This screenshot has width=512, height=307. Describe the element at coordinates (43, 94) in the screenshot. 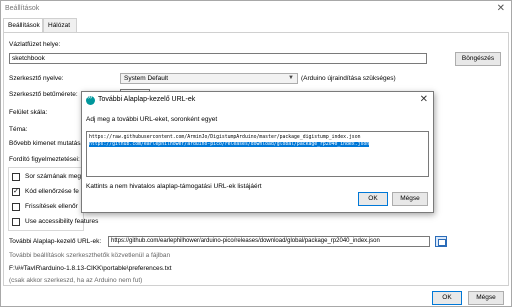

I see `font-size-label: Szerkesztő betűmérete:` at that location.